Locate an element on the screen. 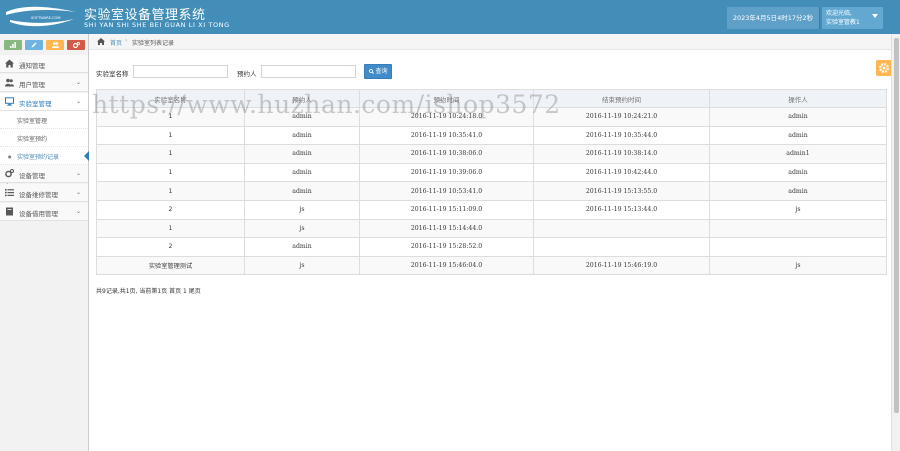 This screenshot has width=900, height=451. sidebar-item-equipment: 设备管理 ⌄ is located at coordinates (44, 174).